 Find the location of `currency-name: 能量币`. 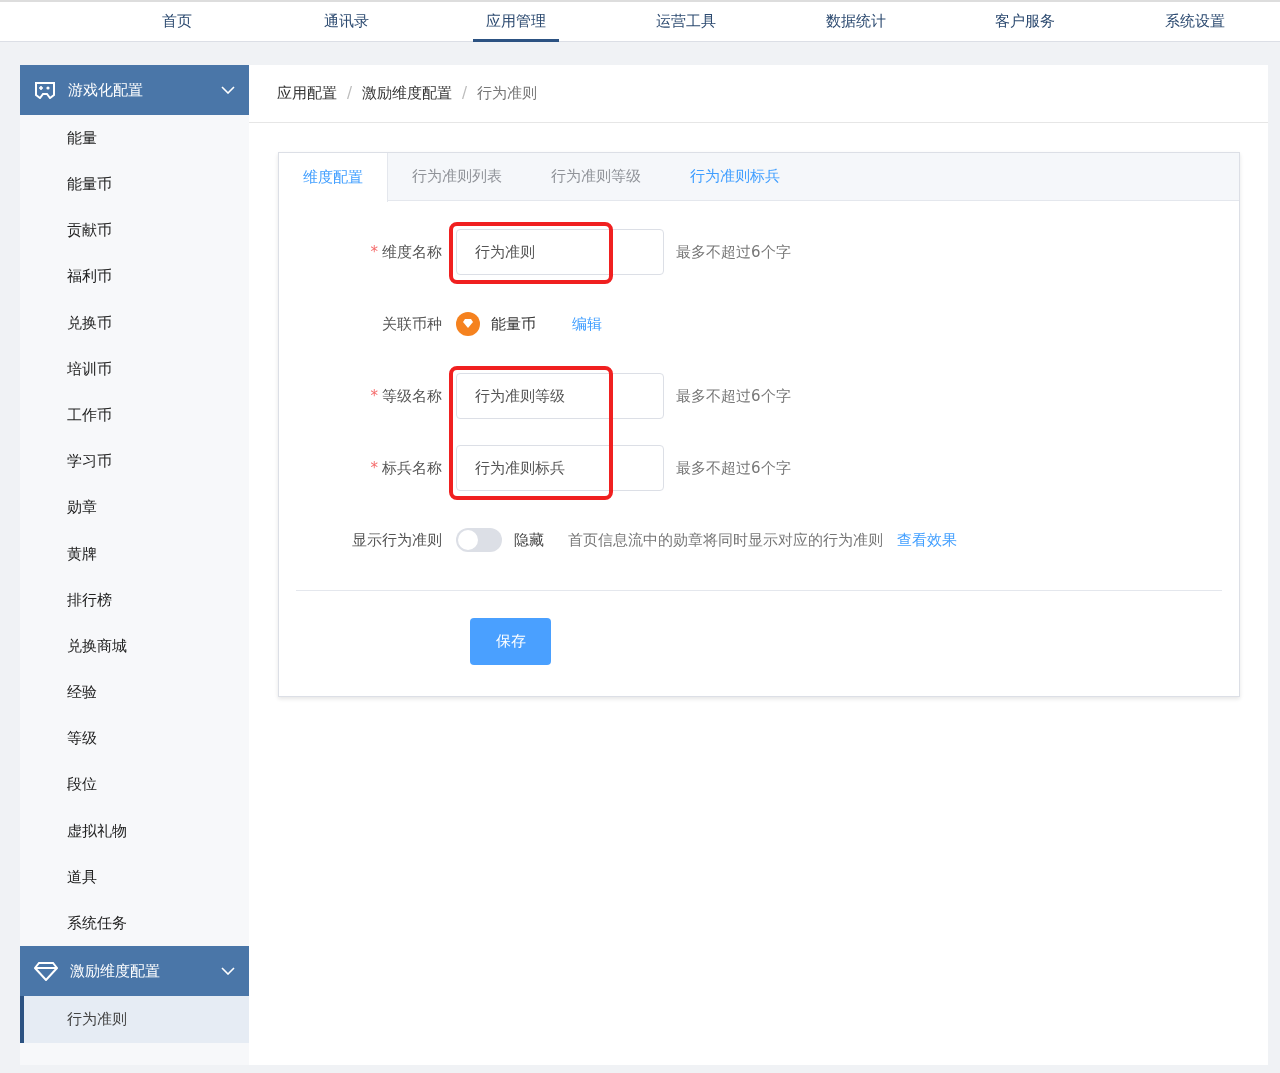

currency-name: 能量币 is located at coordinates (513, 324).